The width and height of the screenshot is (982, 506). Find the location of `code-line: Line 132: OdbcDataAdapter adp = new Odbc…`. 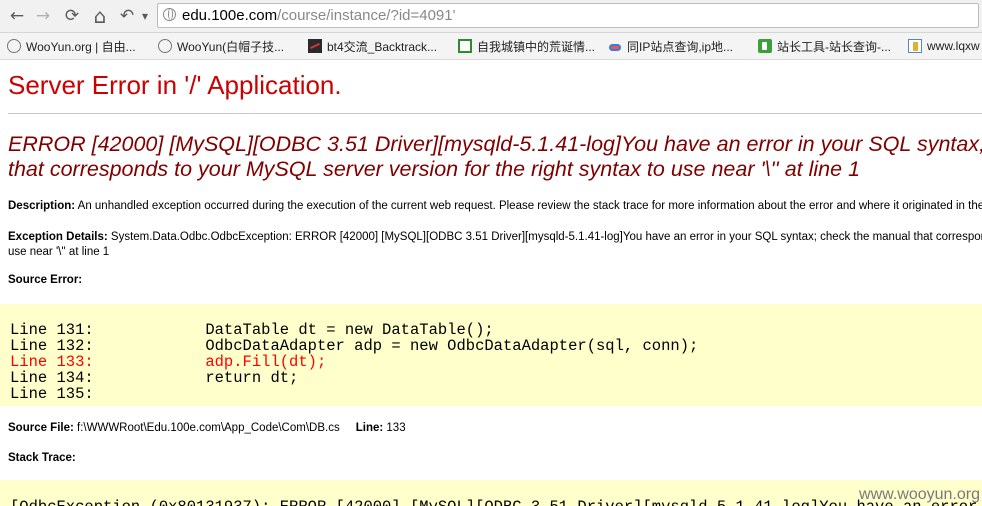

code-line: Line 132: OdbcDataAdapter adp = new Odbc… is located at coordinates (354, 346).